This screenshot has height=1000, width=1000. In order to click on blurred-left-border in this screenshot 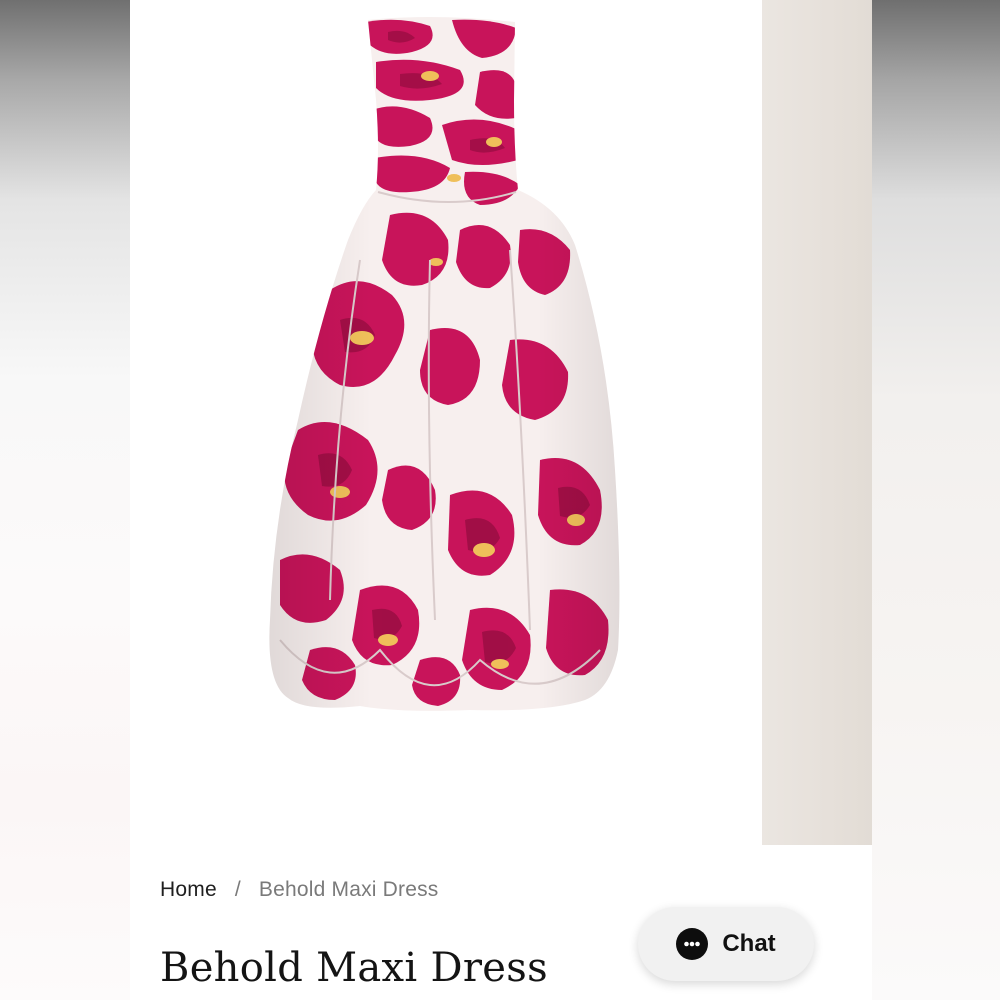, I will do `click(65, 500)`.